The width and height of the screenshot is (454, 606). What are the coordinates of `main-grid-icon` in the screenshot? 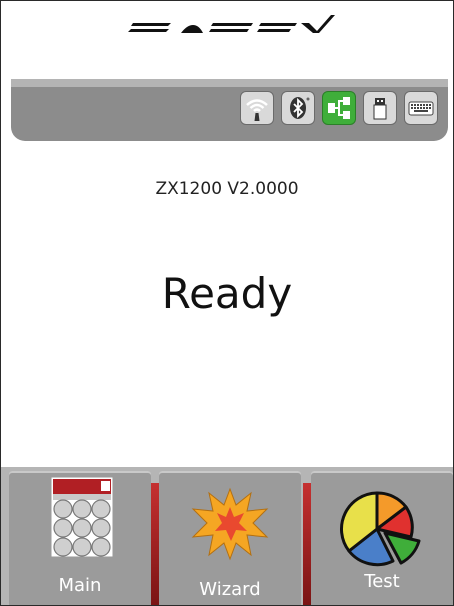 It's located at (82, 517).